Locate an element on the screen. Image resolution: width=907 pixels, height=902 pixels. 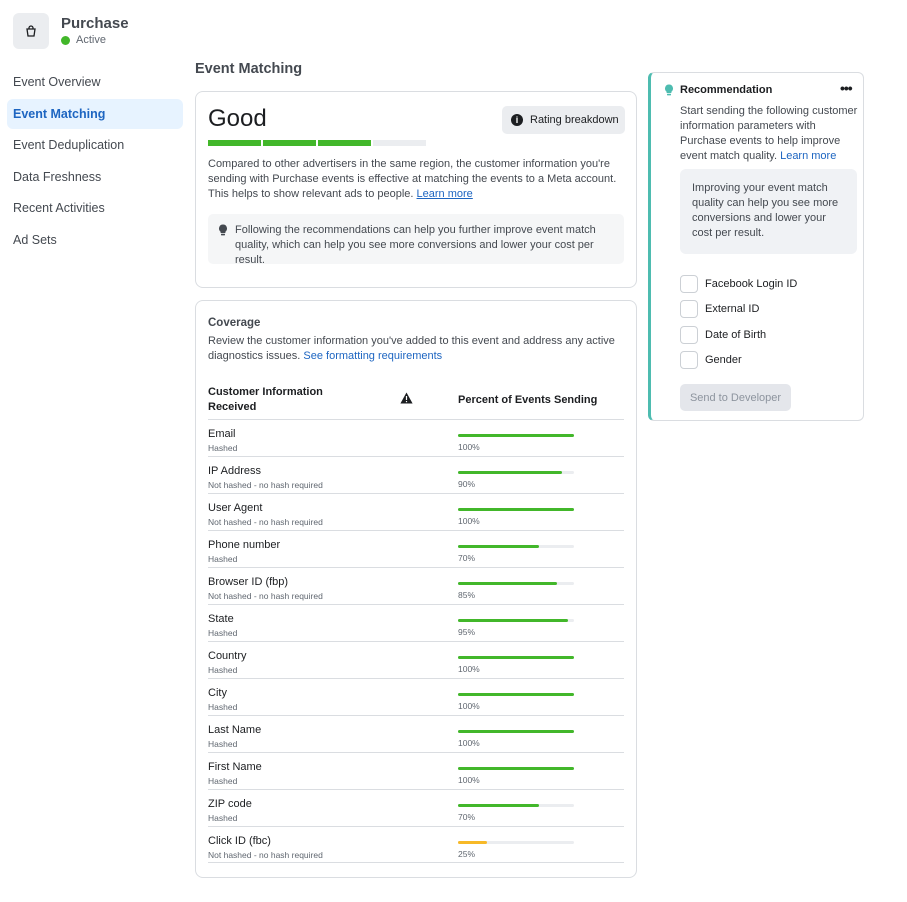
percent-label: 90% is located at coordinates (467, 484).